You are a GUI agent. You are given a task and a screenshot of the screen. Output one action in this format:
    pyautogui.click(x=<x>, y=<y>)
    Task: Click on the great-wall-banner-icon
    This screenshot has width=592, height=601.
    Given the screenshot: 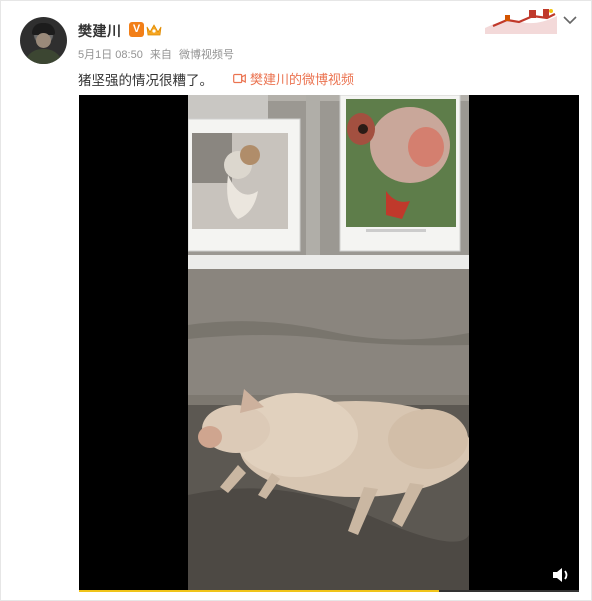 What is the action you would take?
    pyautogui.click(x=521, y=21)
    